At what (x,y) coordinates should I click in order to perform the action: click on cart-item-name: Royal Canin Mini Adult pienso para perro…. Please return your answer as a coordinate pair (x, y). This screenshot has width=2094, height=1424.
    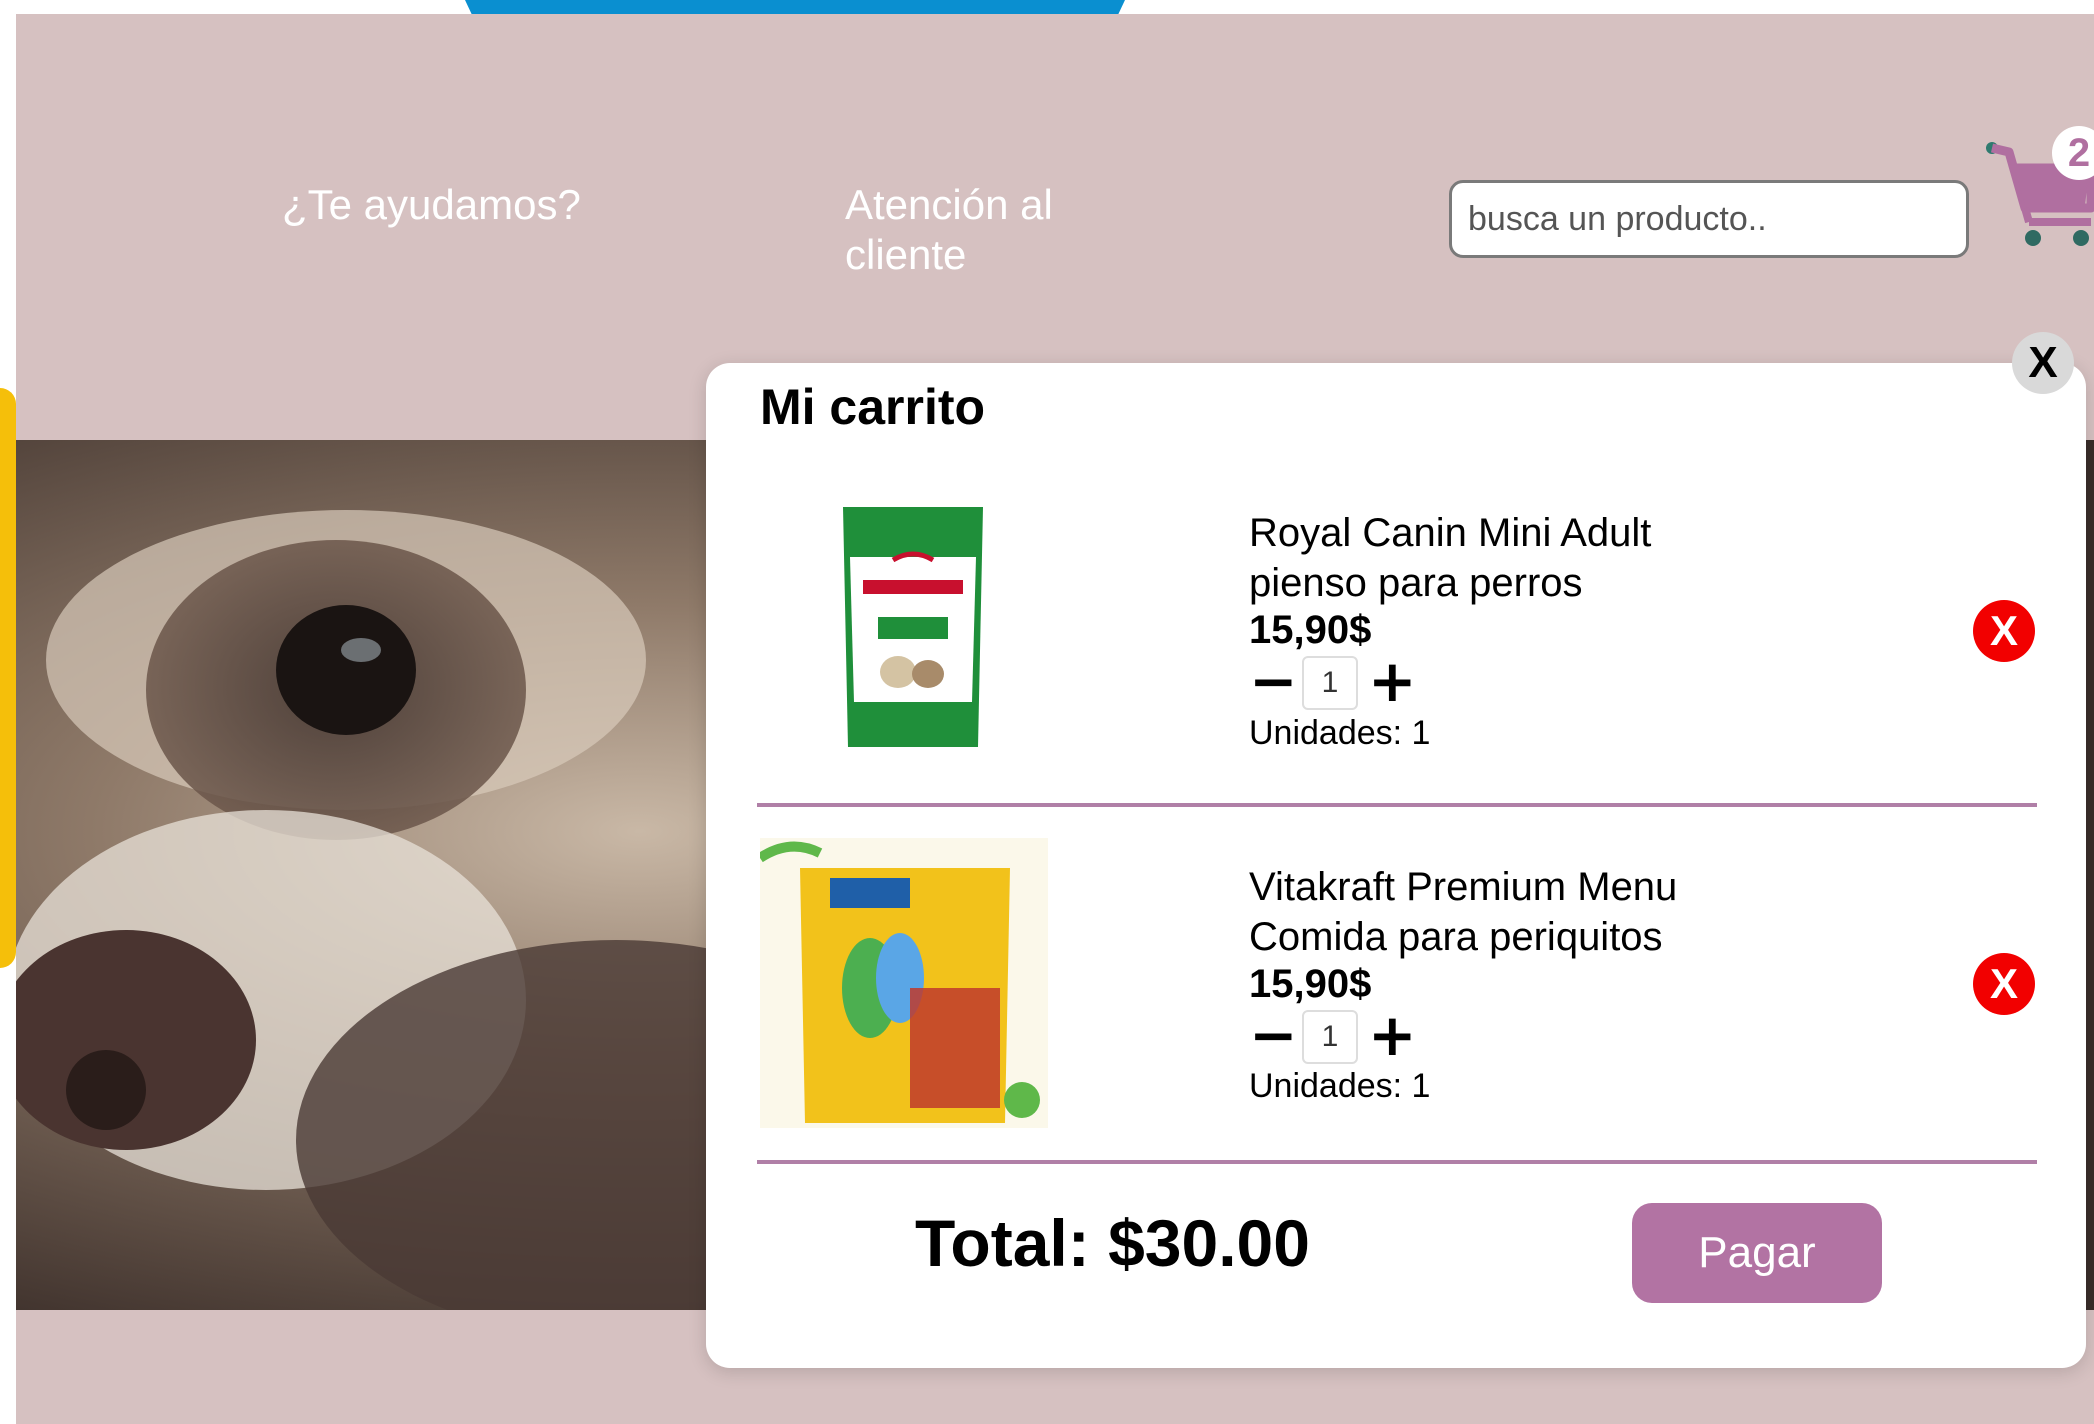
    Looking at the image, I should click on (1450, 558).